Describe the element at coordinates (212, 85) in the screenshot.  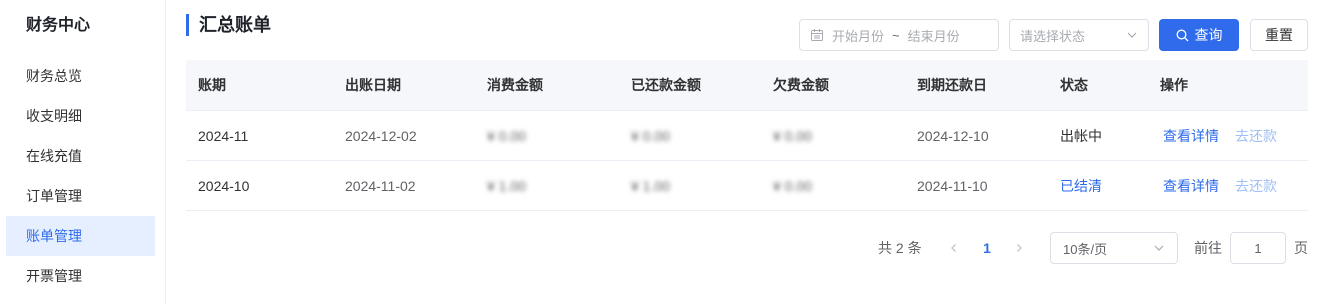
I see `column-header-period: 账期` at that location.